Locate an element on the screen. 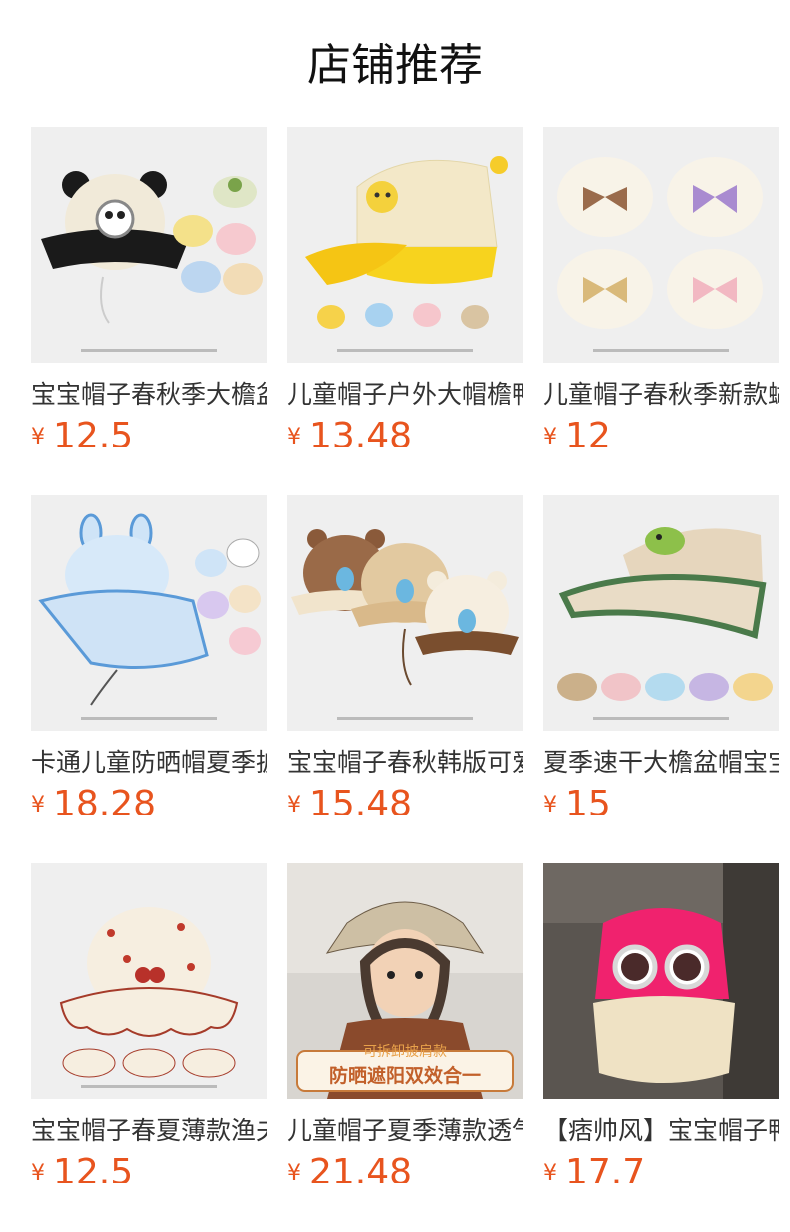 This screenshot has height=1232, width=790. price-amount: 15.48 is located at coordinates (361, 800).